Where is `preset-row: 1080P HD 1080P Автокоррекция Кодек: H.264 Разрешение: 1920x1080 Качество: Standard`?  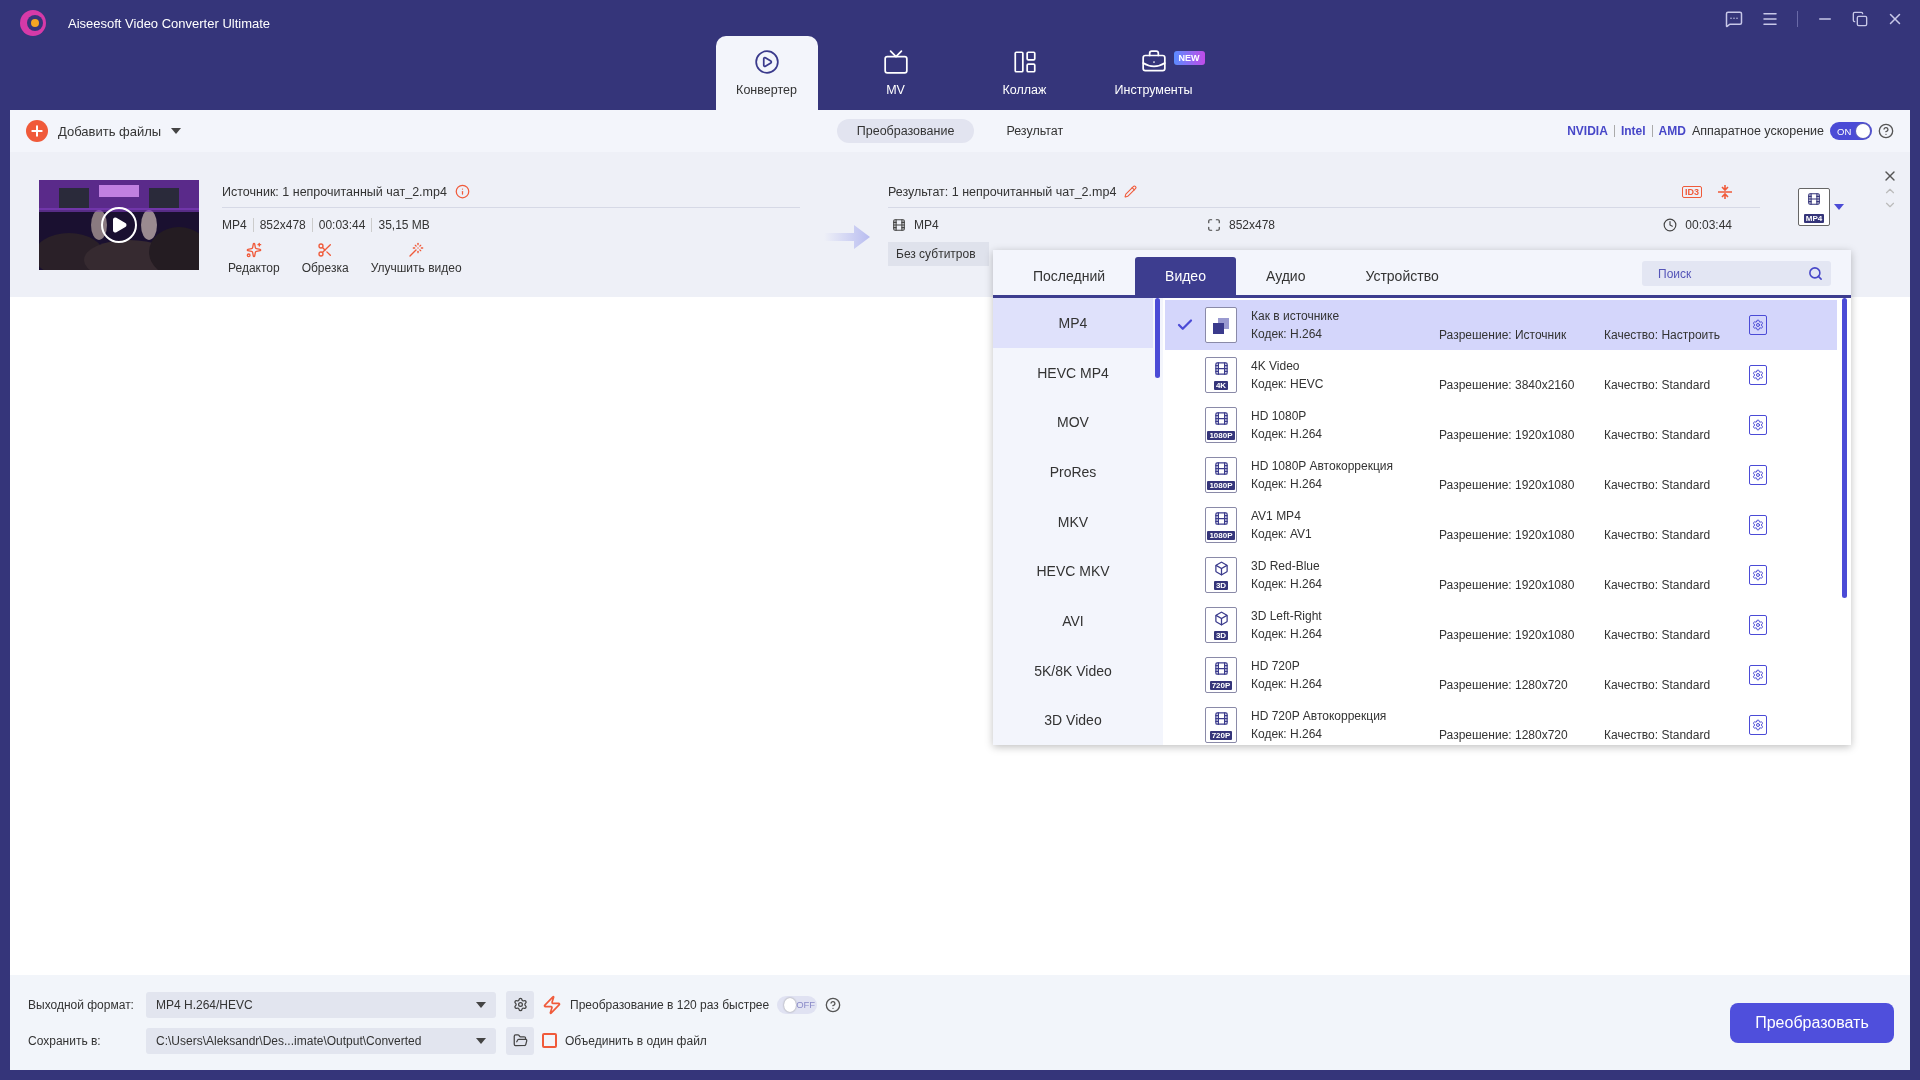
preset-row: 1080P HD 1080P Автокоррекция Кодек: H.264 Разрешение: 1920x1080 Качество: Standard is located at coordinates (1501, 475).